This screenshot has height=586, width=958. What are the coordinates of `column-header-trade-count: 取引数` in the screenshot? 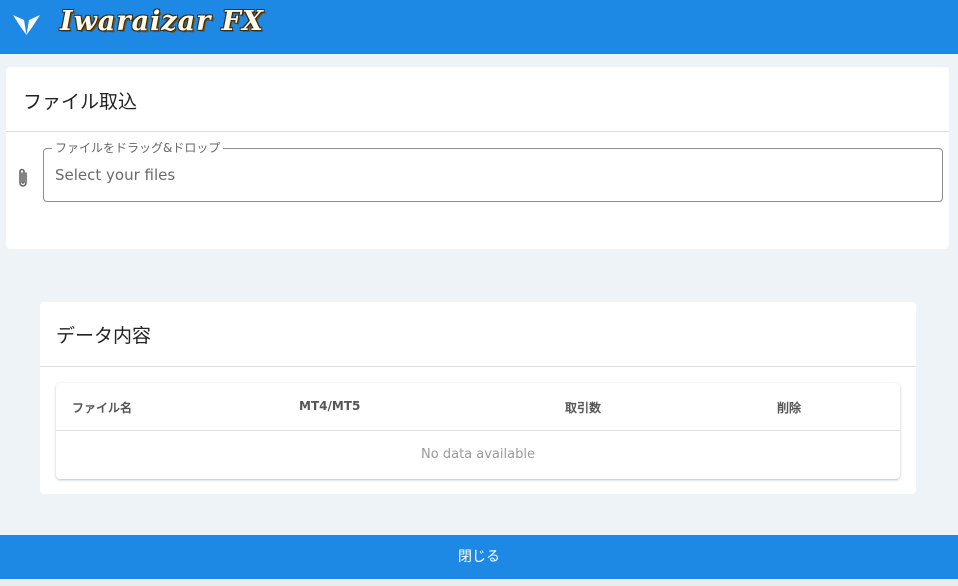 It's located at (583, 407).